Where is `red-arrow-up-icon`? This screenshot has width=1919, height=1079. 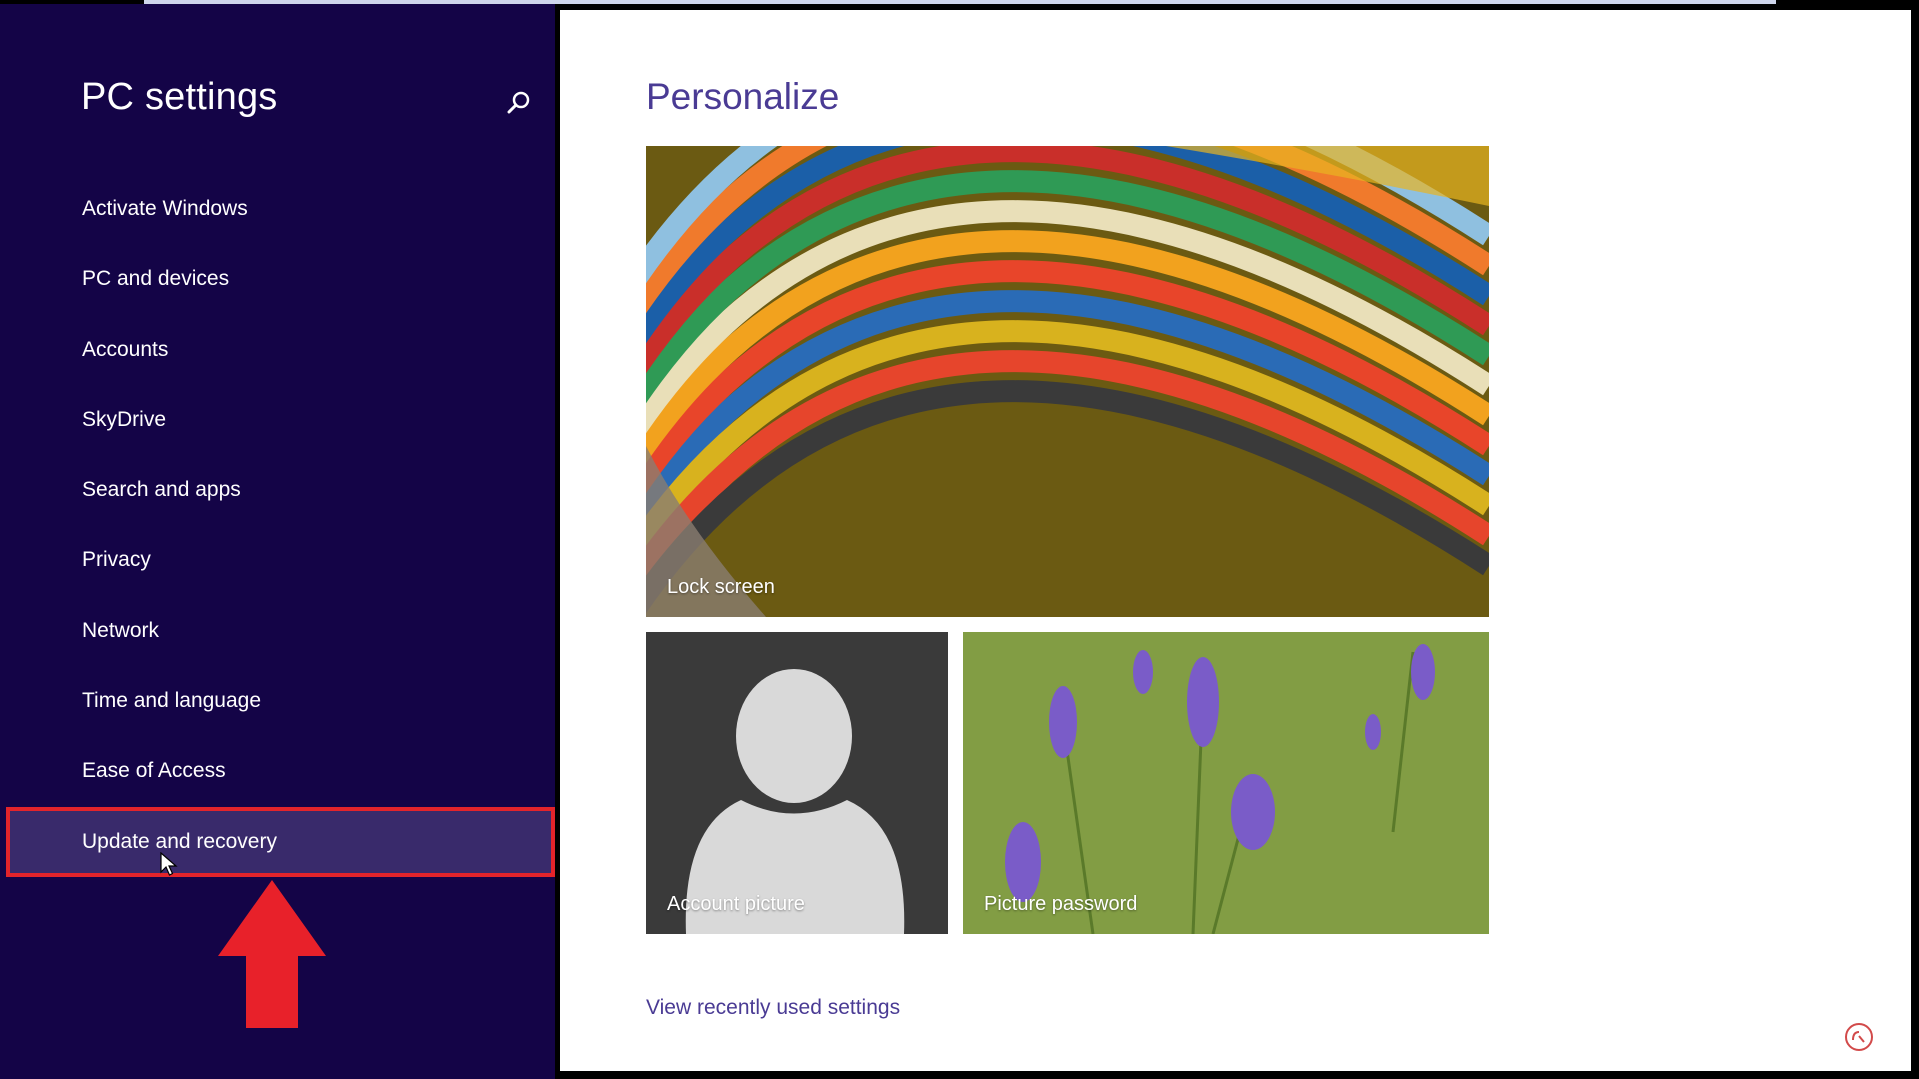
red-arrow-up-icon is located at coordinates (272, 954).